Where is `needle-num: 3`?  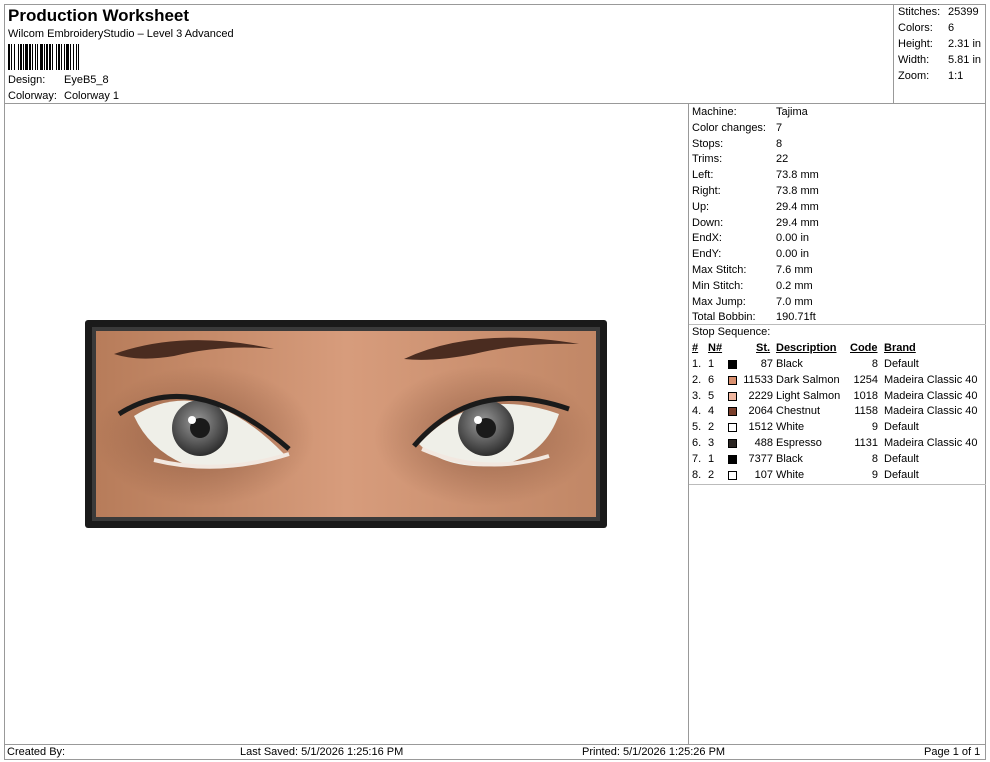
needle-num: 3 is located at coordinates (711, 443).